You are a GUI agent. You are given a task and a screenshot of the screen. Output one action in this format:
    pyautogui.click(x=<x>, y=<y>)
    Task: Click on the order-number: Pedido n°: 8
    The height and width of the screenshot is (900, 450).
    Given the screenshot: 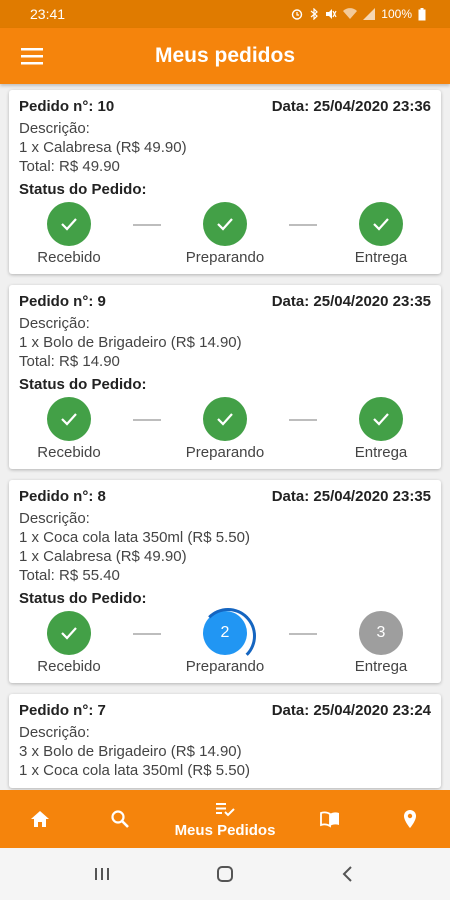 What is the action you would take?
    pyautogui.click(x=62, y=496)
    